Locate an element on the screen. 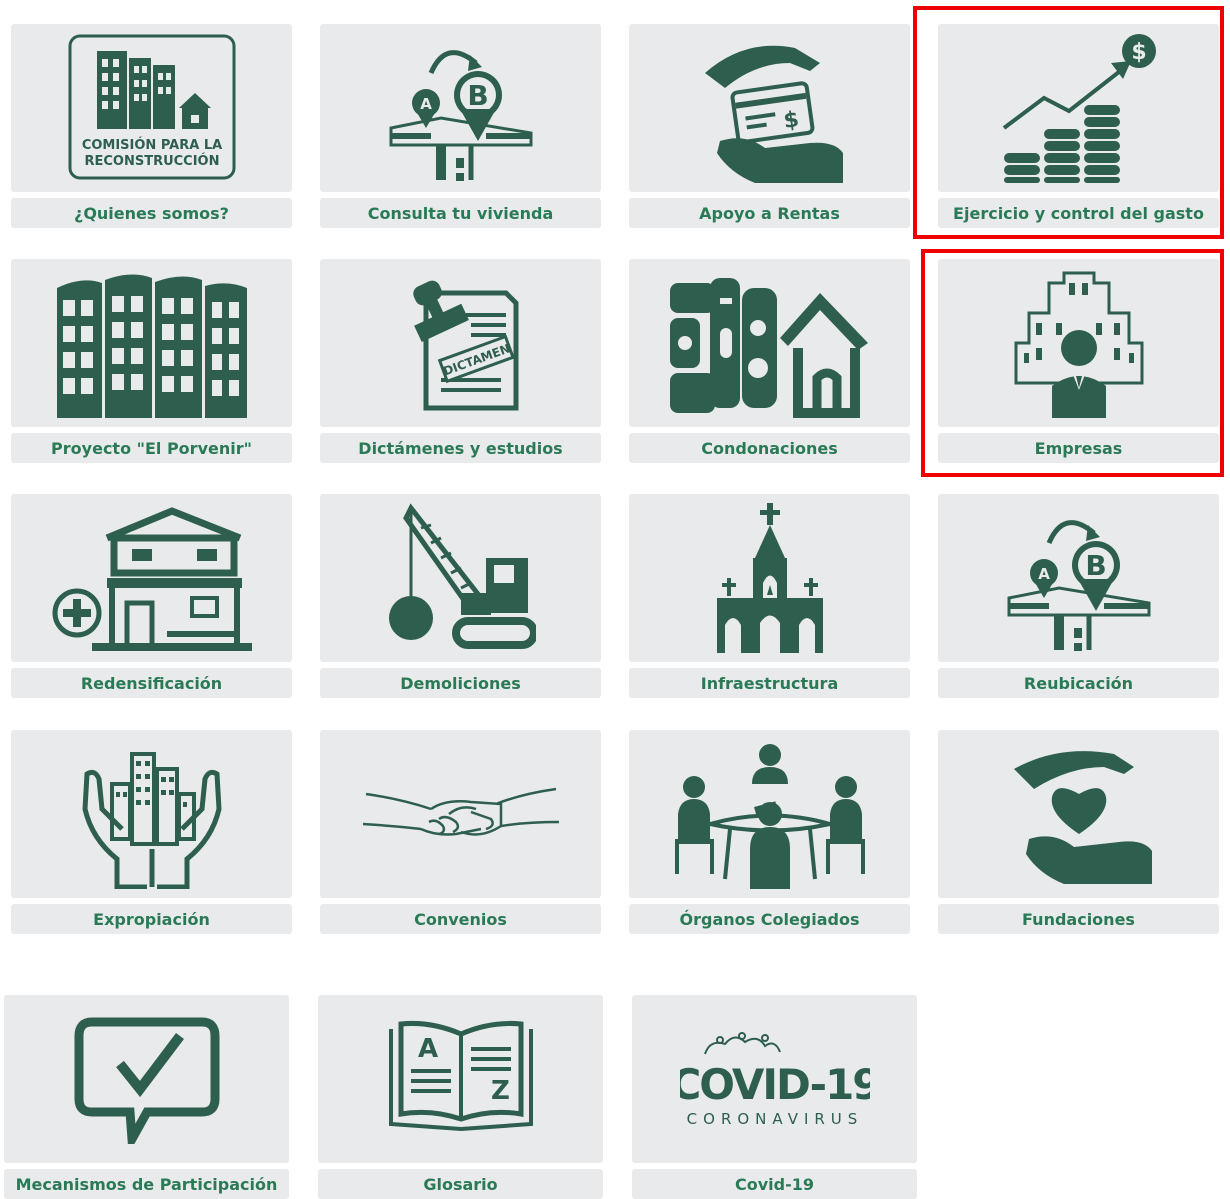  tile-label: Dictámenes y estudios is located at coordinates (460, 448).